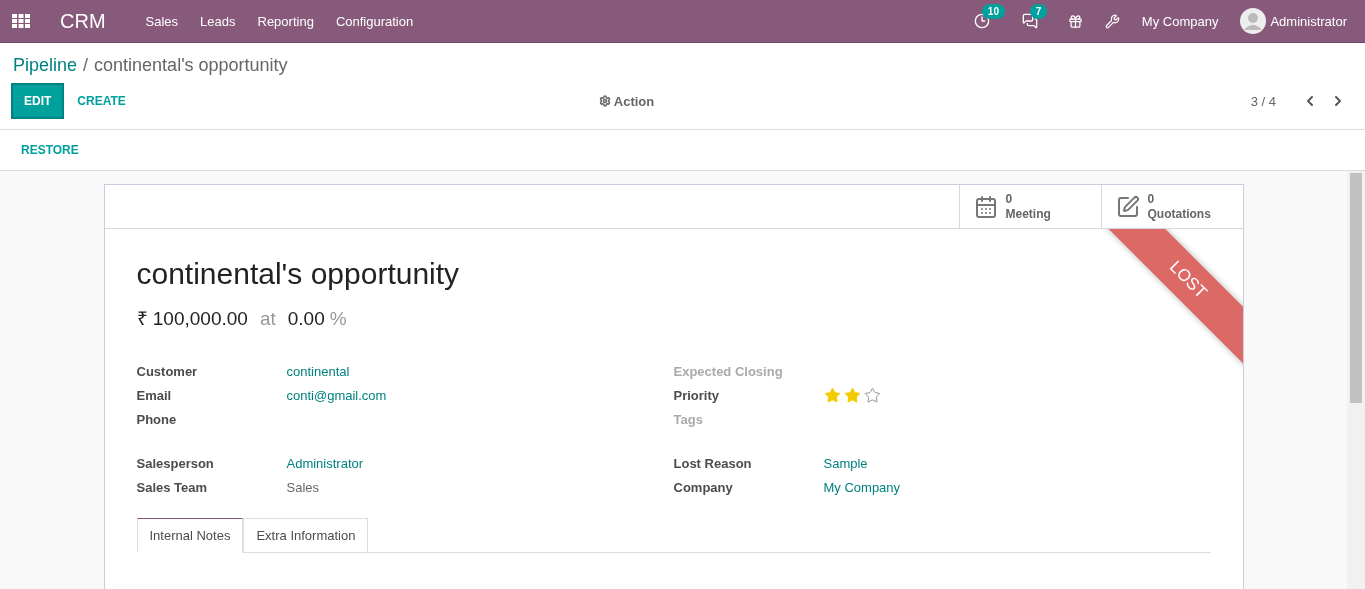 The image size is (1365, 589). Describe the element at coordinates (172, 487) in the screenshot. I see `field-label: Sales Team` at that location.